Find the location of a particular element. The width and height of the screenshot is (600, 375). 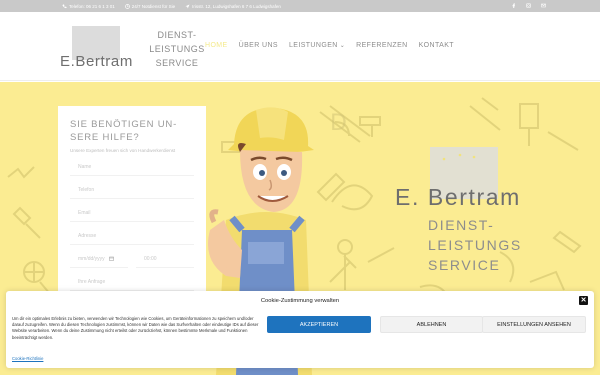

nav-kontakt: KONTAKT is located at coordinates (436, 45).